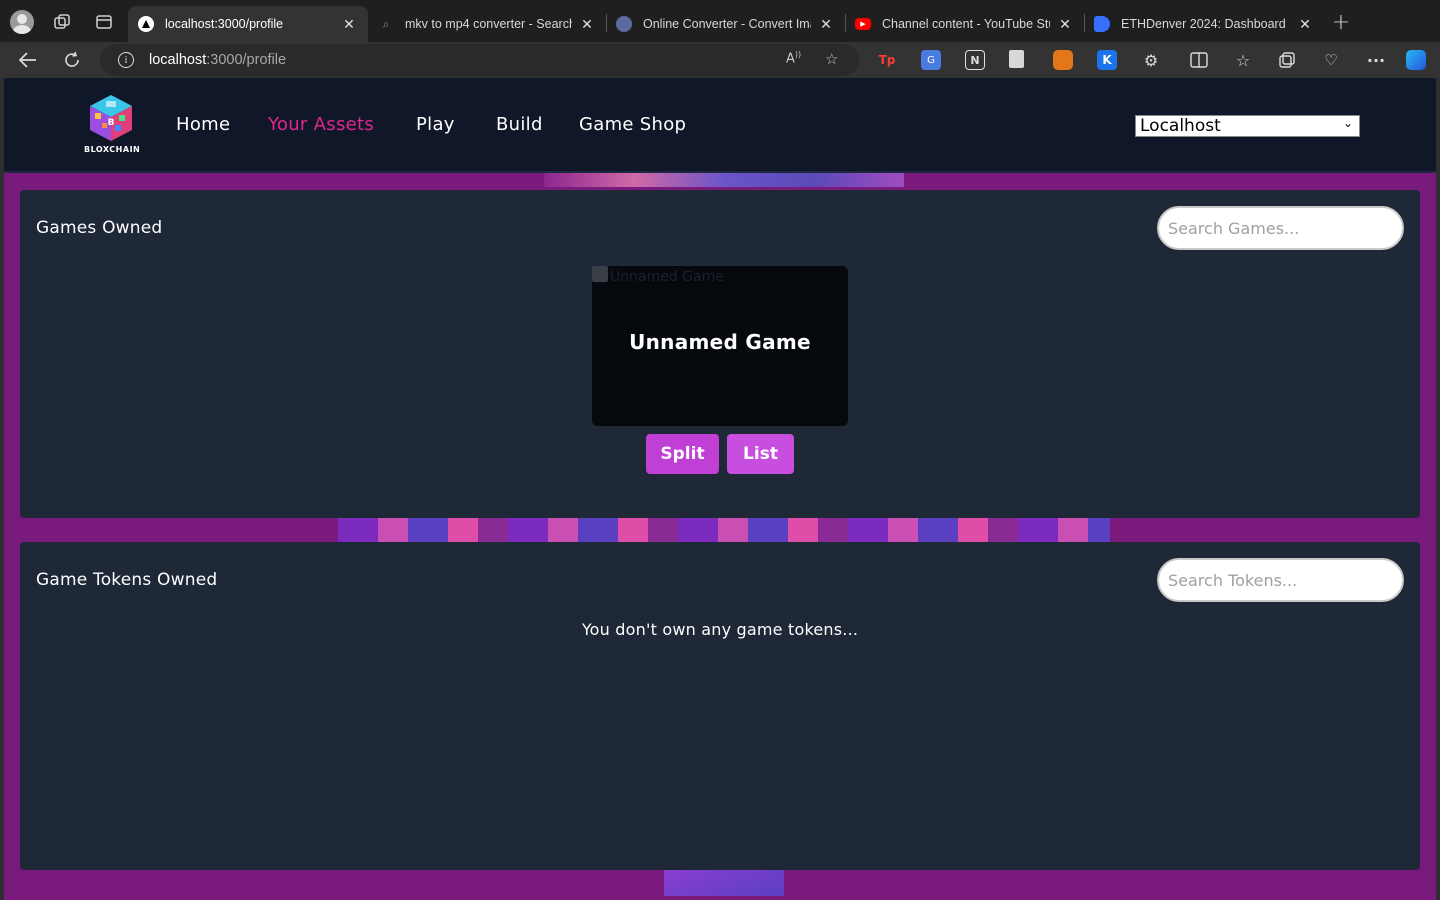 This screenshot has width=1440, height=900. Describe the element at coordinates (600, 274) in the screenshot. I see `broken-image-icon` at that location.